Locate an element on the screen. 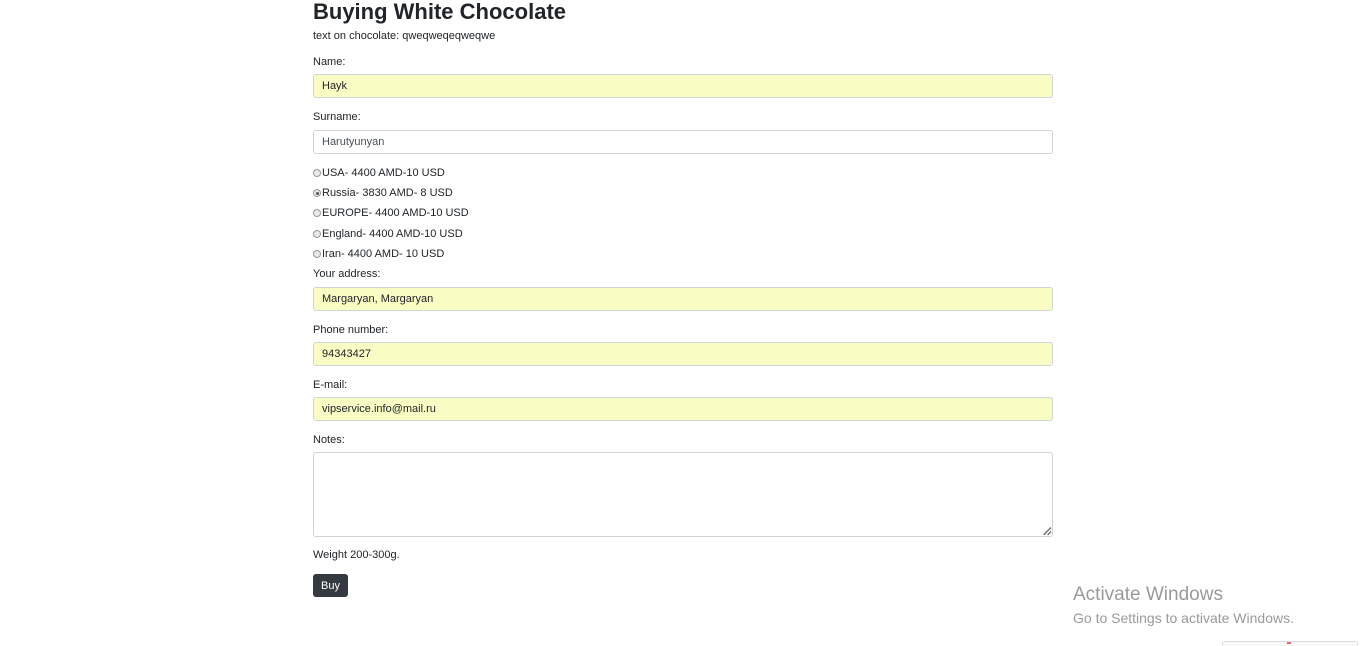  email-input is located at coordinates (683, 409).